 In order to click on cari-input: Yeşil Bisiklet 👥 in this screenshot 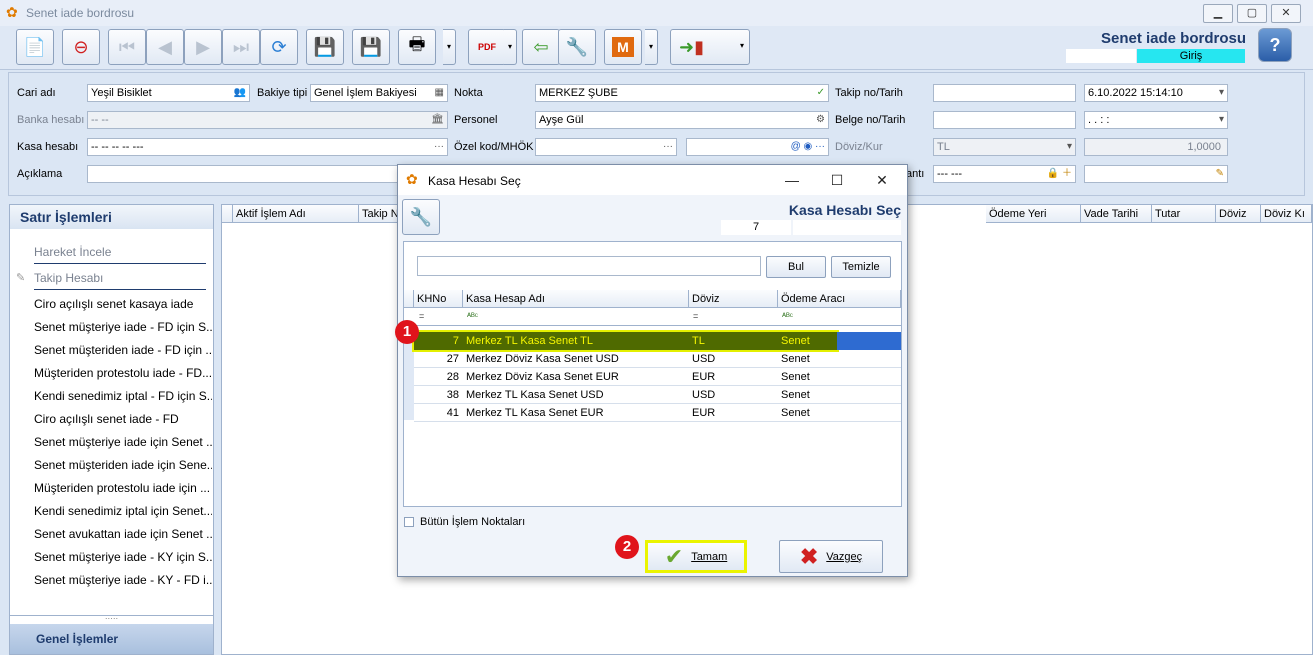, I will do `click(168, 93)`.